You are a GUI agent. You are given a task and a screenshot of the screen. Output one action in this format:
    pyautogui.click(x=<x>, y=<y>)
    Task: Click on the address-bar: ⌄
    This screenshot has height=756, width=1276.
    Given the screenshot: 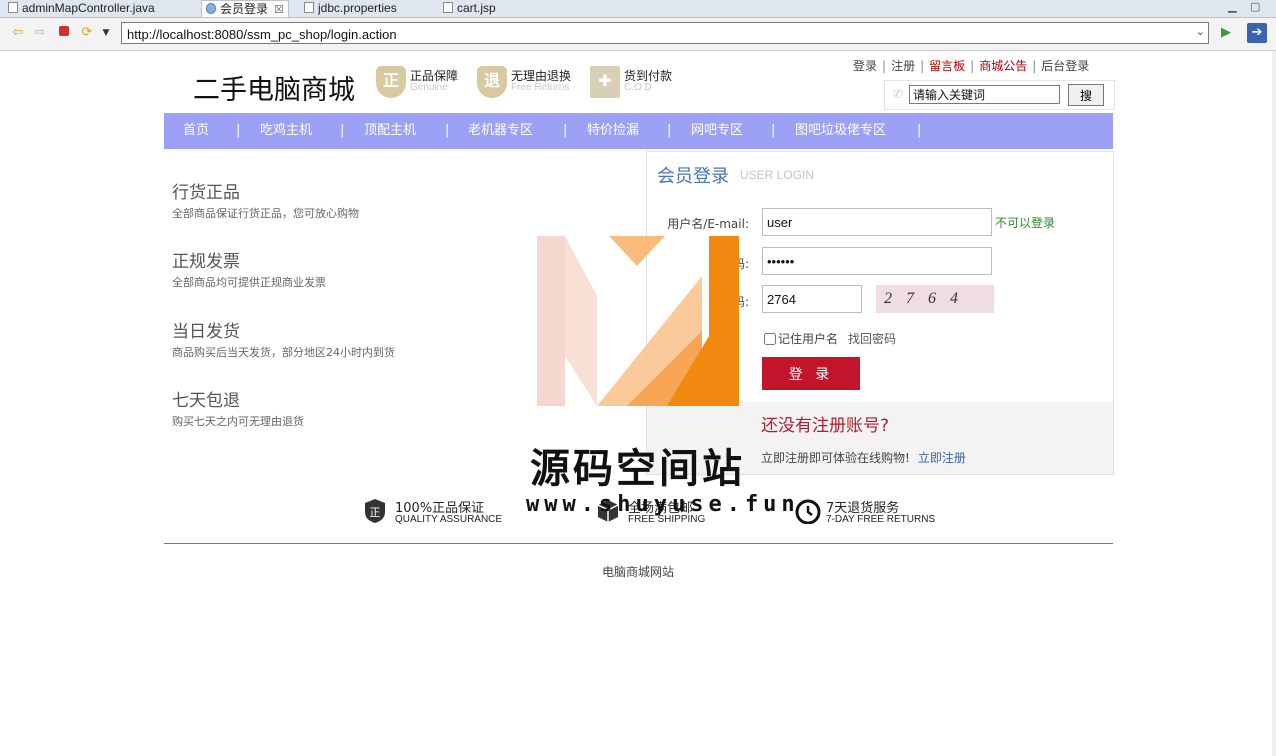 What is the action you would take?
    pyautogui.click(x=665, y=33)
    